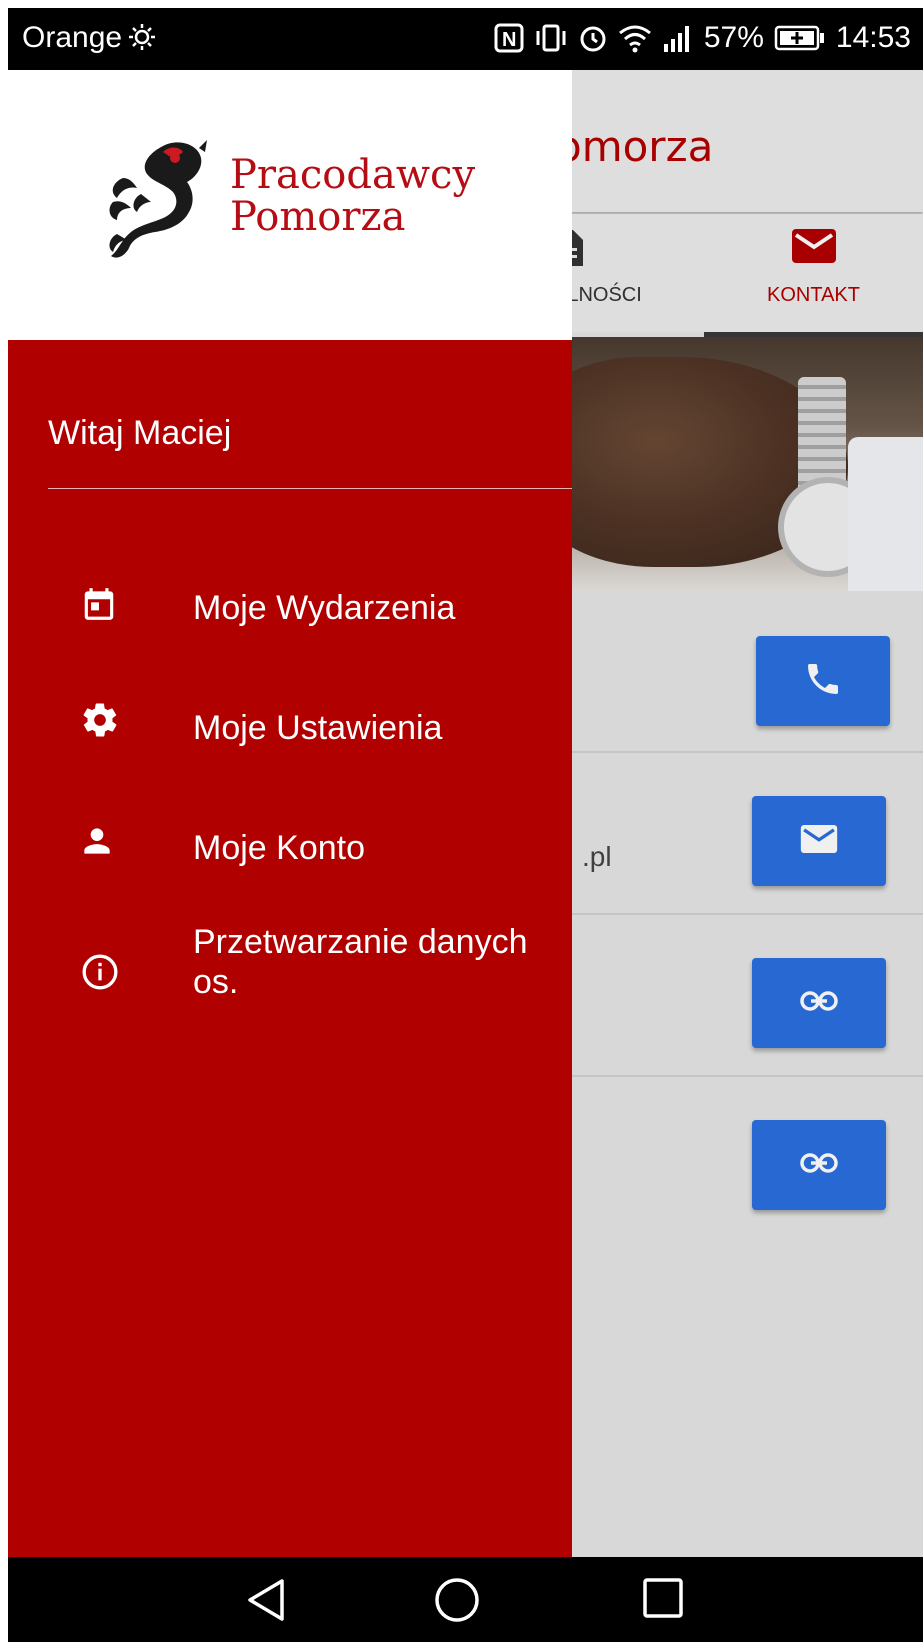  I want to click on menu-item-account-label: Moje Konto, so click(279, 848).